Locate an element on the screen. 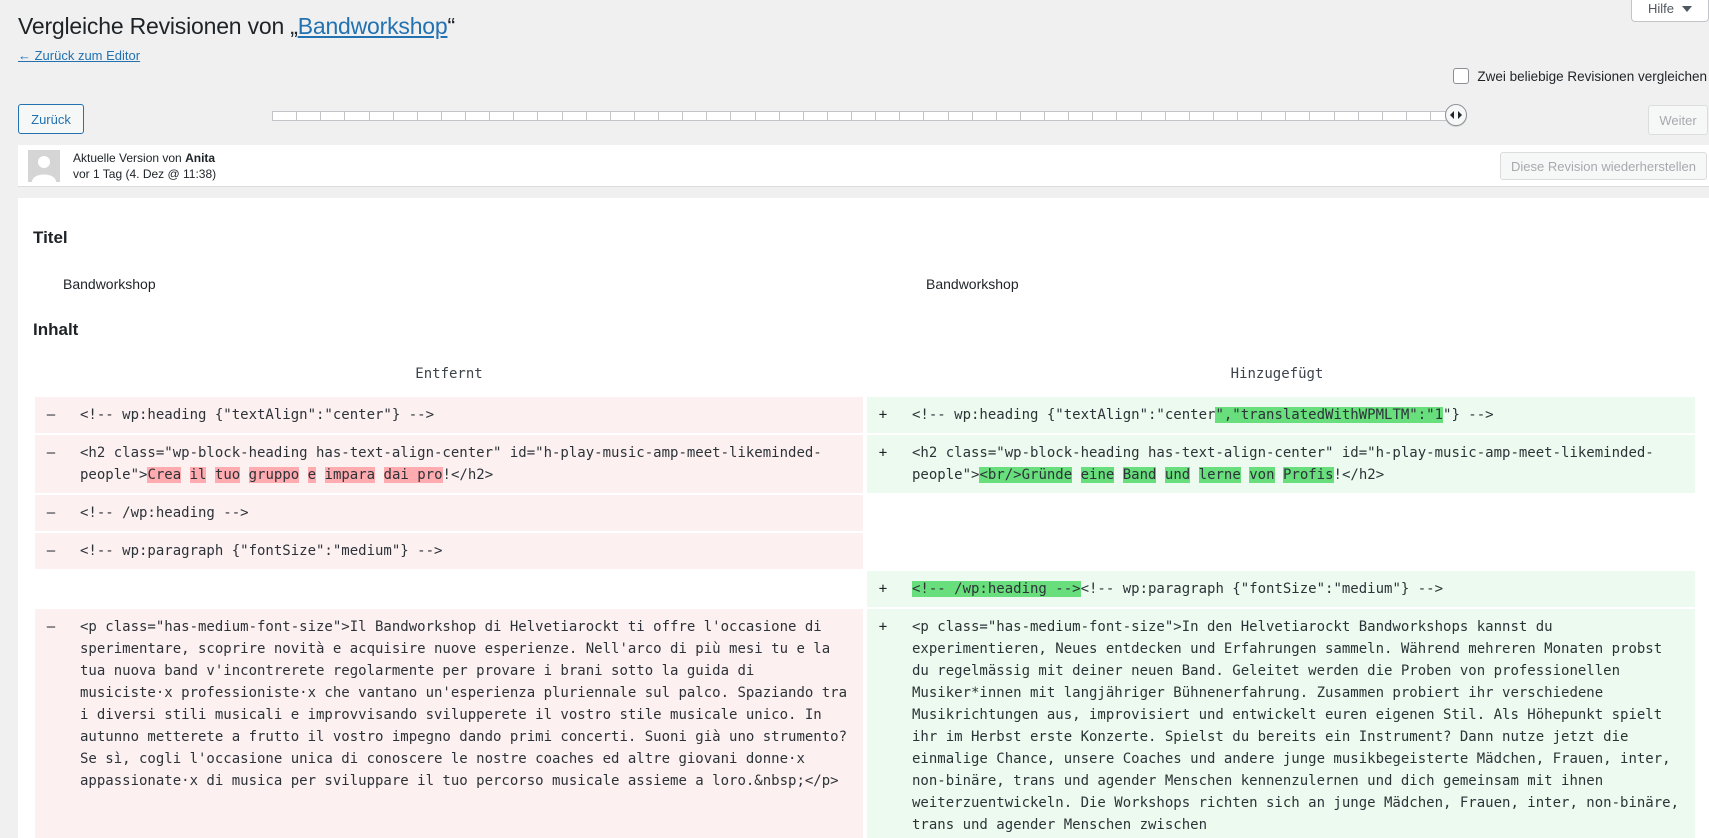 This screenshot has width=1709, height=838. diff-row: – <!-- /wp:heading --> is located at coordinates (872, 513).